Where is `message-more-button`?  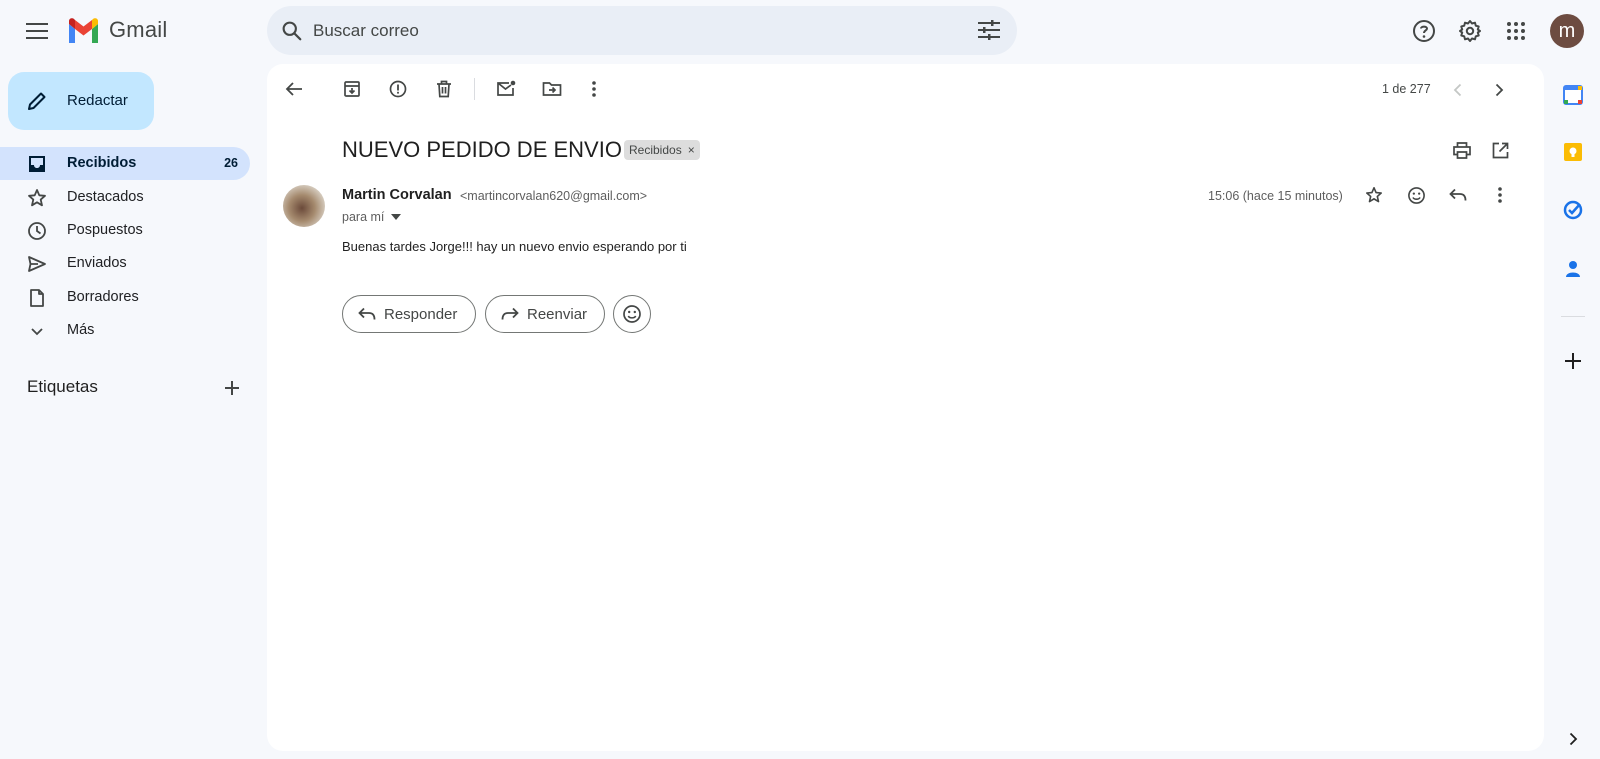 message-more-button is located at coordinates (1500, 195).